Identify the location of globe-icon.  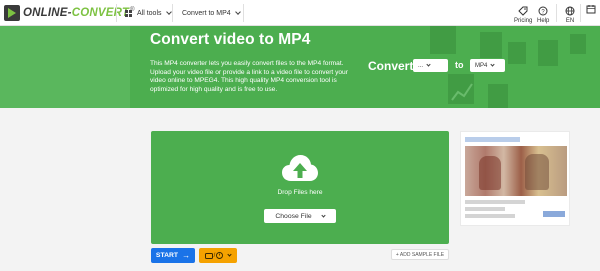
(570, 11).